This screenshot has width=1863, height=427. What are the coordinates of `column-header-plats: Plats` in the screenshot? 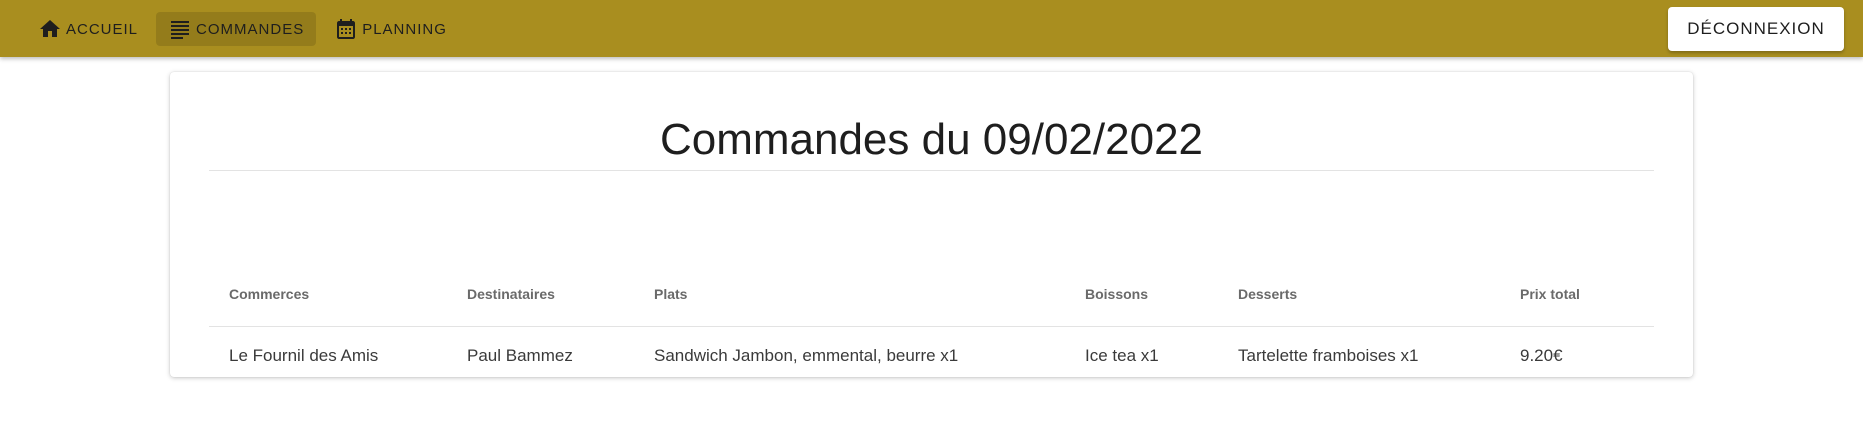 It's located at (849, 306).